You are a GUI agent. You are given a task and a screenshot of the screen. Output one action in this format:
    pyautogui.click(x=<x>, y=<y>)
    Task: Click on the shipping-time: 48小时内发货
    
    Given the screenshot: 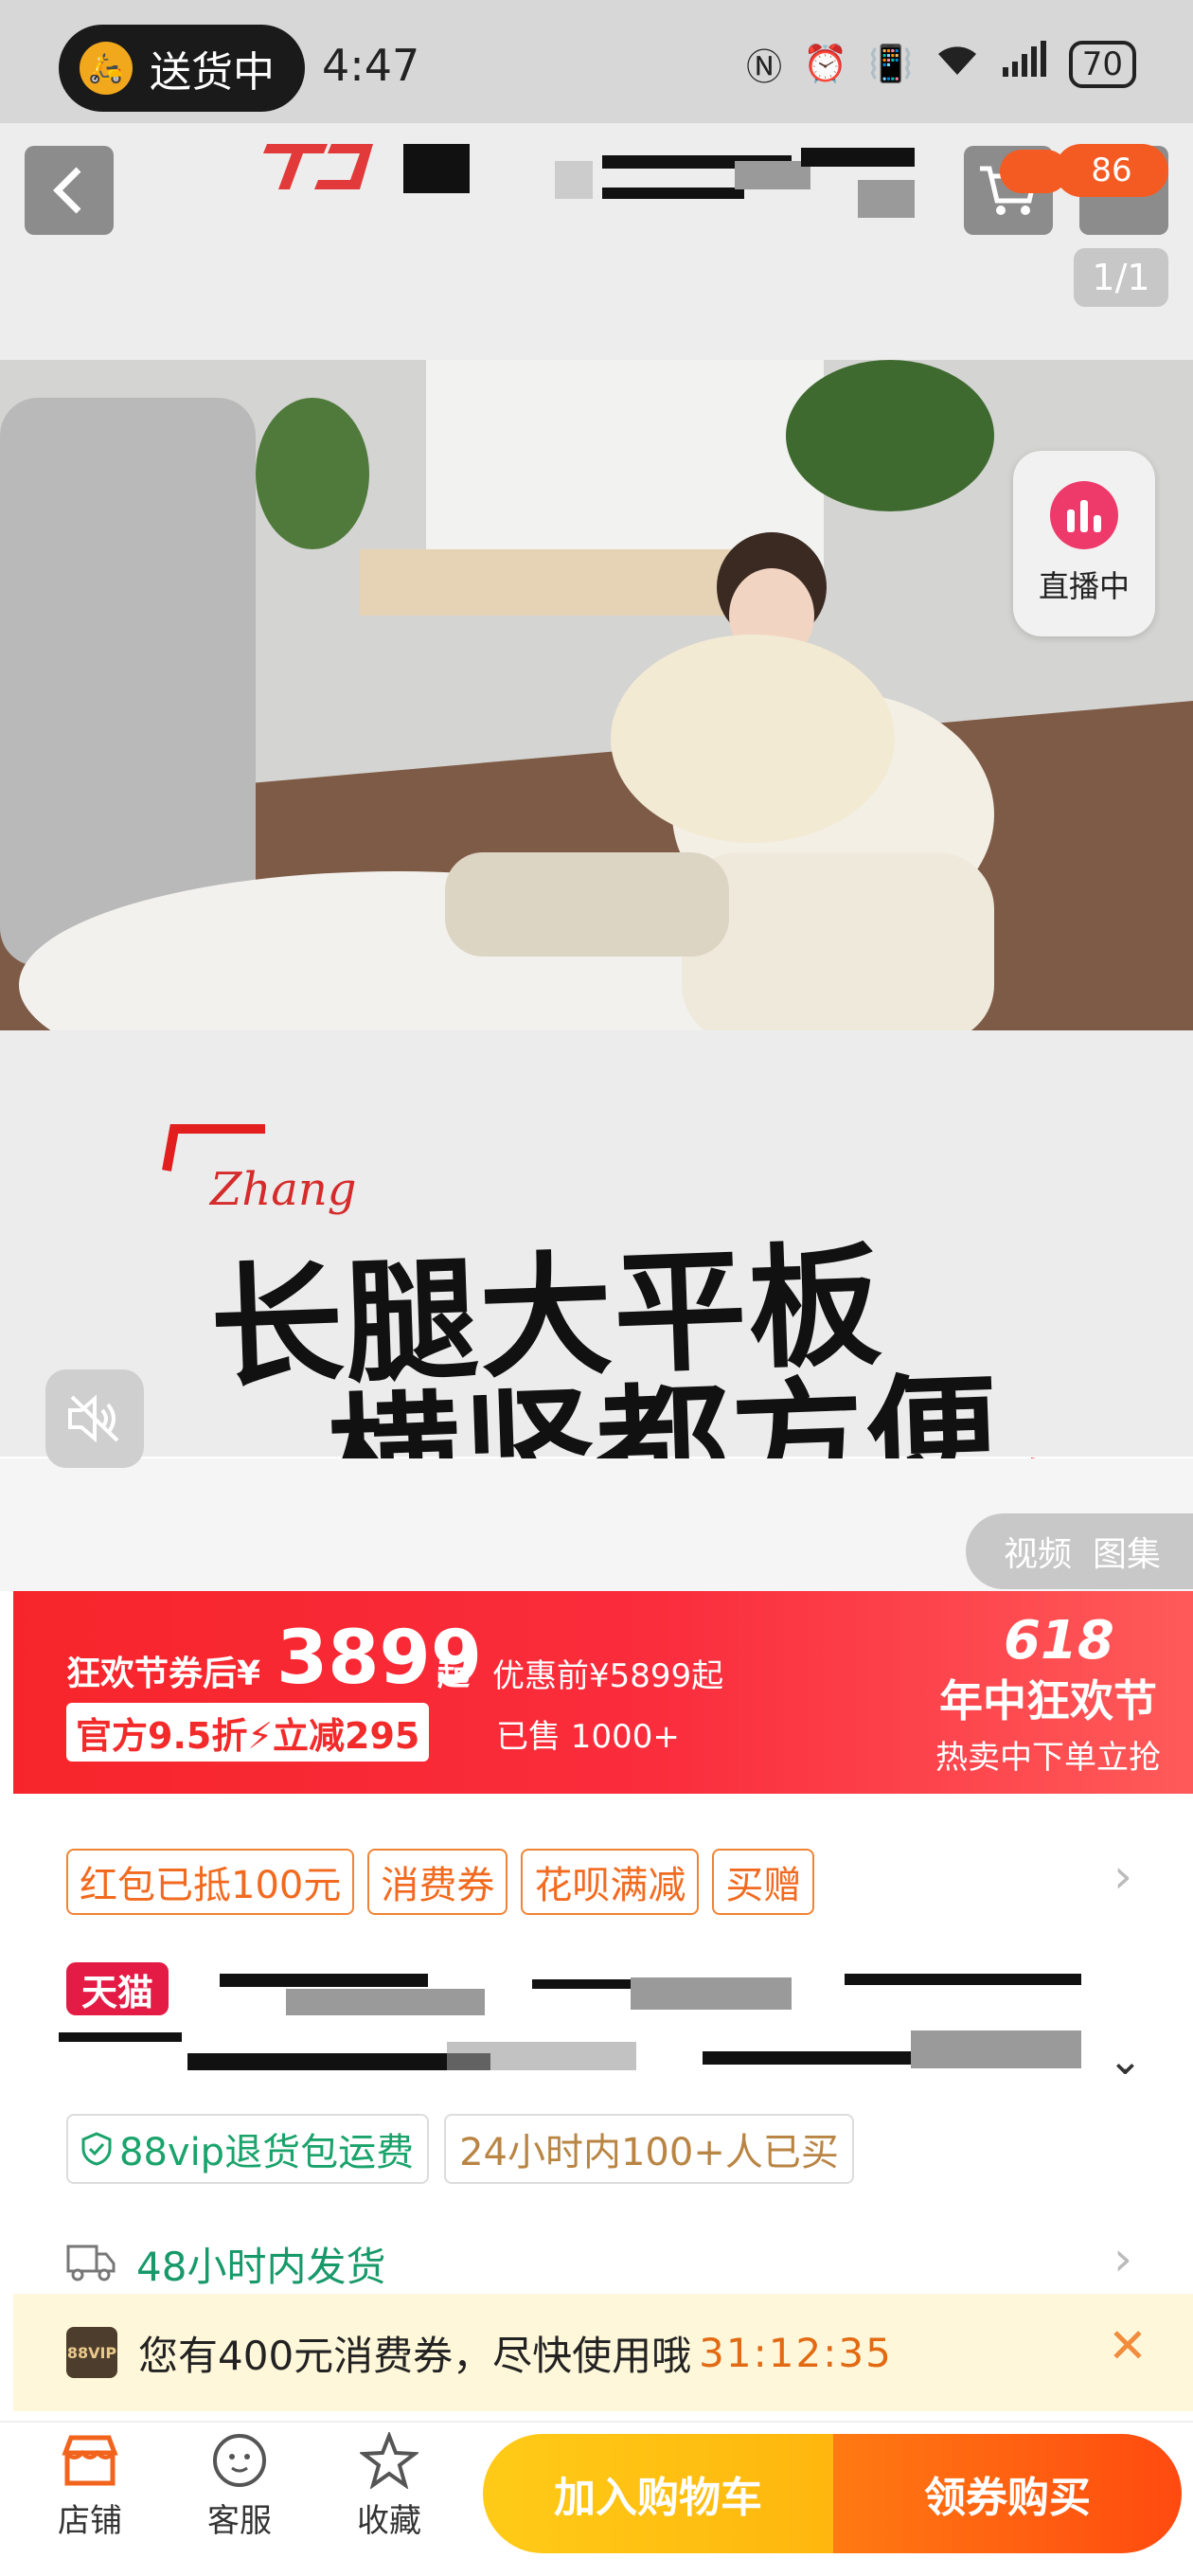 What is the action you would take?
    pyautogui.click(x=261, y=2267)
    